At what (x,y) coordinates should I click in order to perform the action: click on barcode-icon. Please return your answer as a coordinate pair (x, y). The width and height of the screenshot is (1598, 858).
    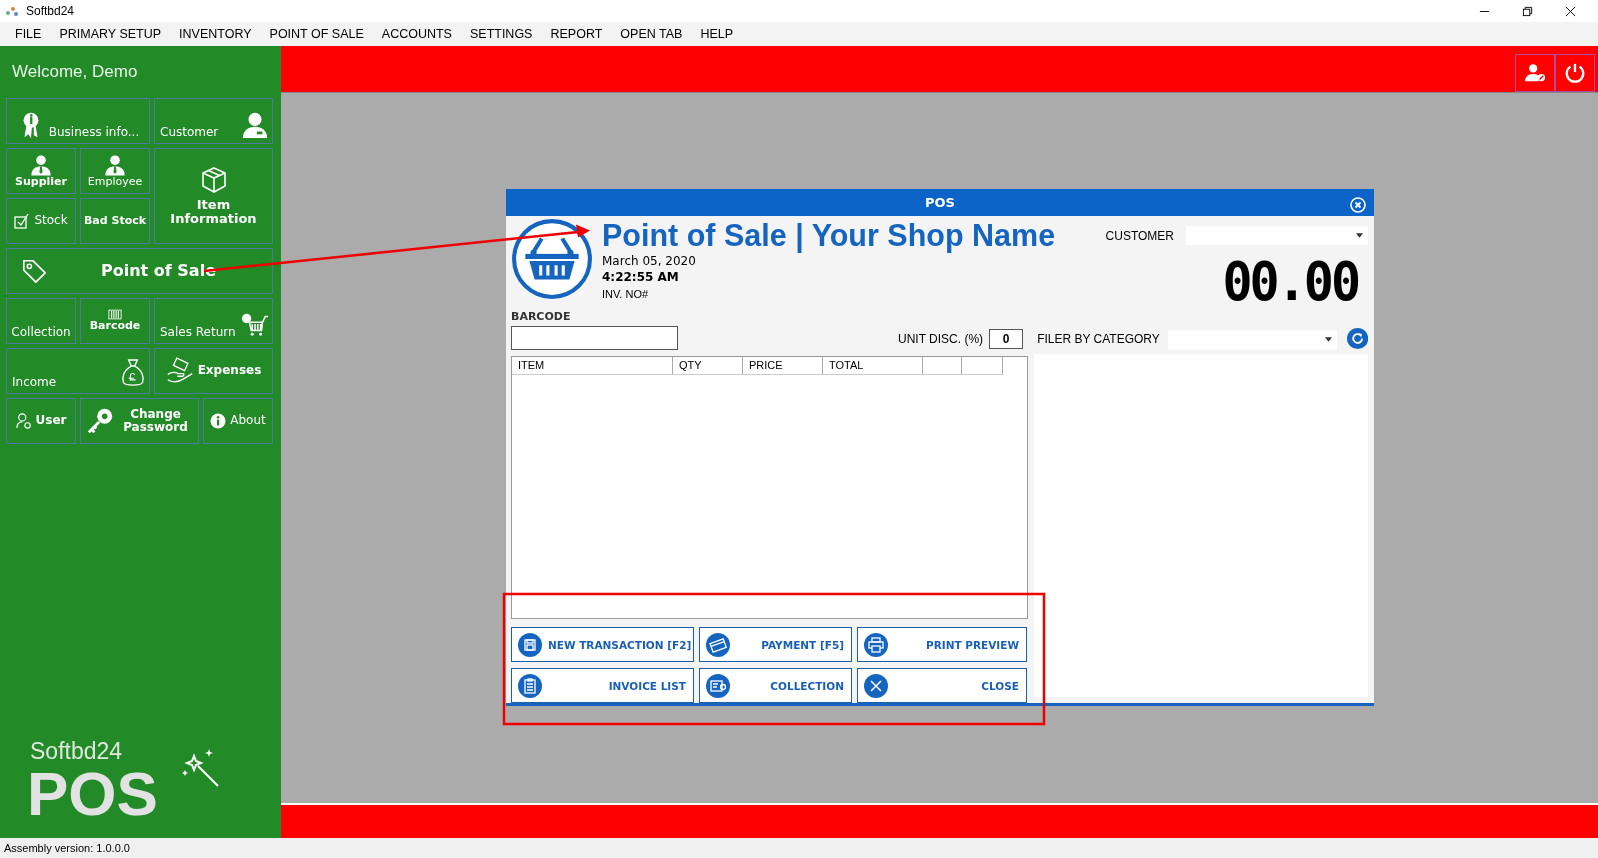
    Looking at the image, I should click on (115, 315).